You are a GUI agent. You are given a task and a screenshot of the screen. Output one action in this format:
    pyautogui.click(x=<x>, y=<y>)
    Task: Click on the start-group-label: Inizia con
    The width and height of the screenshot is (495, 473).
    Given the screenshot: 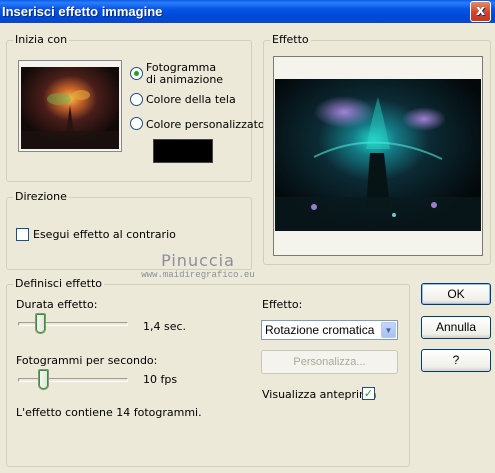 What is the action you would take?
    pyautogui.click(x=41, y=40)
    